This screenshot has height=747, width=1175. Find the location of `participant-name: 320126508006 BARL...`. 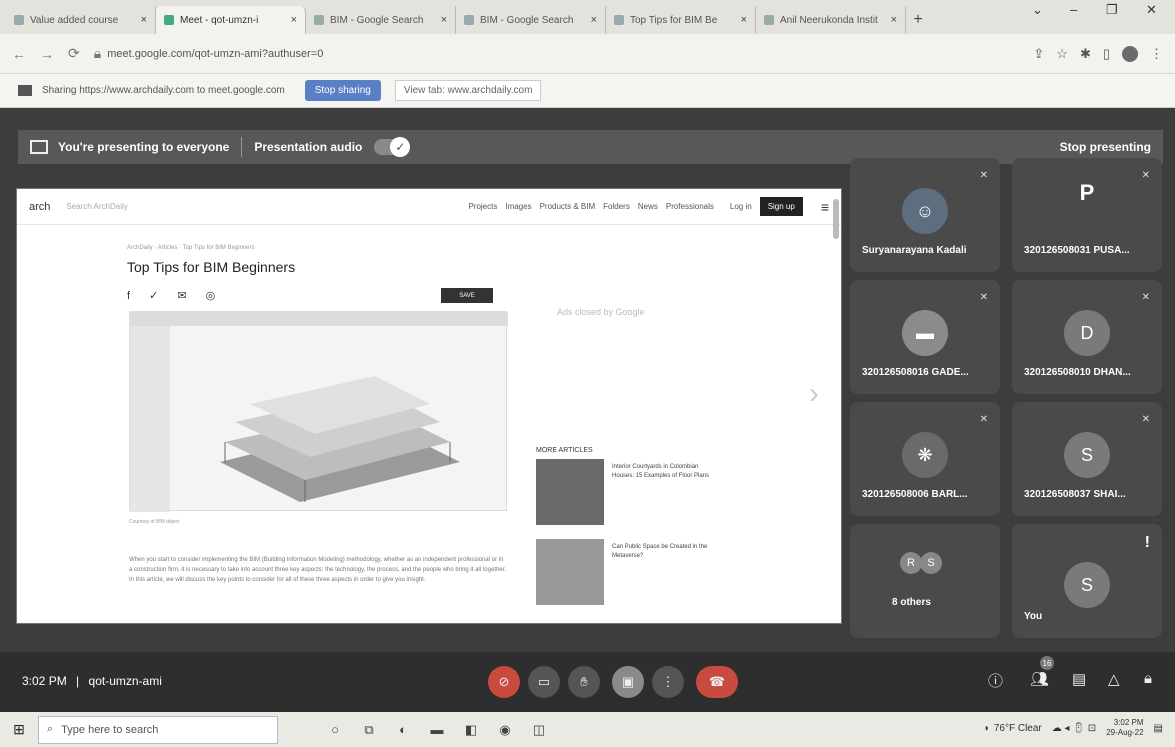

participant-name: 320126508006 BARL... is located at coordinates (915, 494).